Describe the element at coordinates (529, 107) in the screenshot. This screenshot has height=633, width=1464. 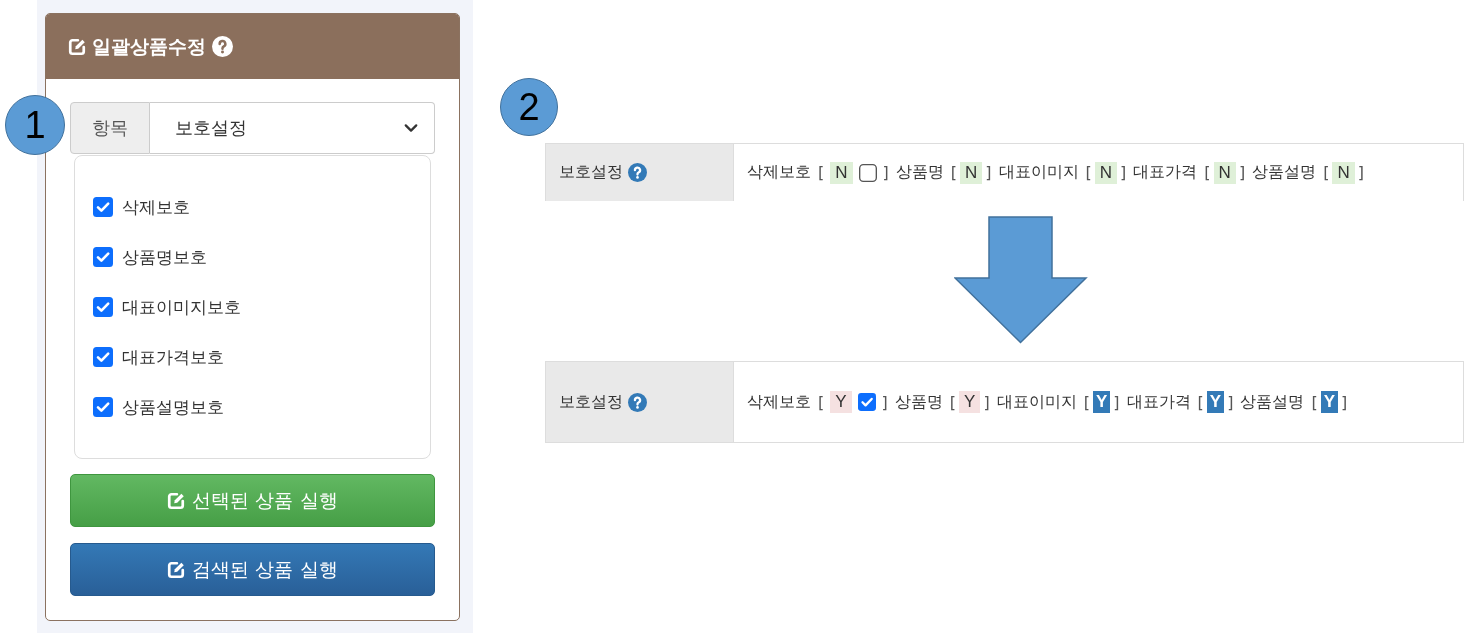
I see `step-marker: 2` at that location.